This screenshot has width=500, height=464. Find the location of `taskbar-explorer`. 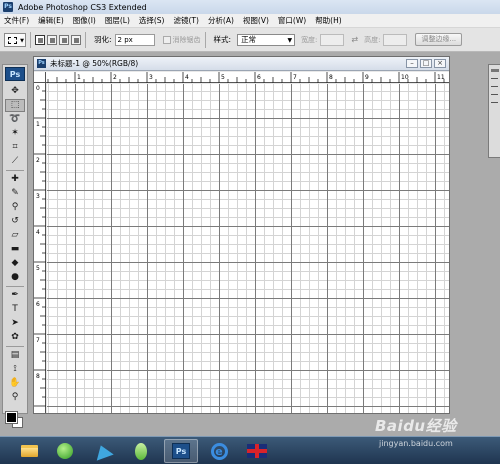

taskbar-explorer is located at coordinates (29, 451).